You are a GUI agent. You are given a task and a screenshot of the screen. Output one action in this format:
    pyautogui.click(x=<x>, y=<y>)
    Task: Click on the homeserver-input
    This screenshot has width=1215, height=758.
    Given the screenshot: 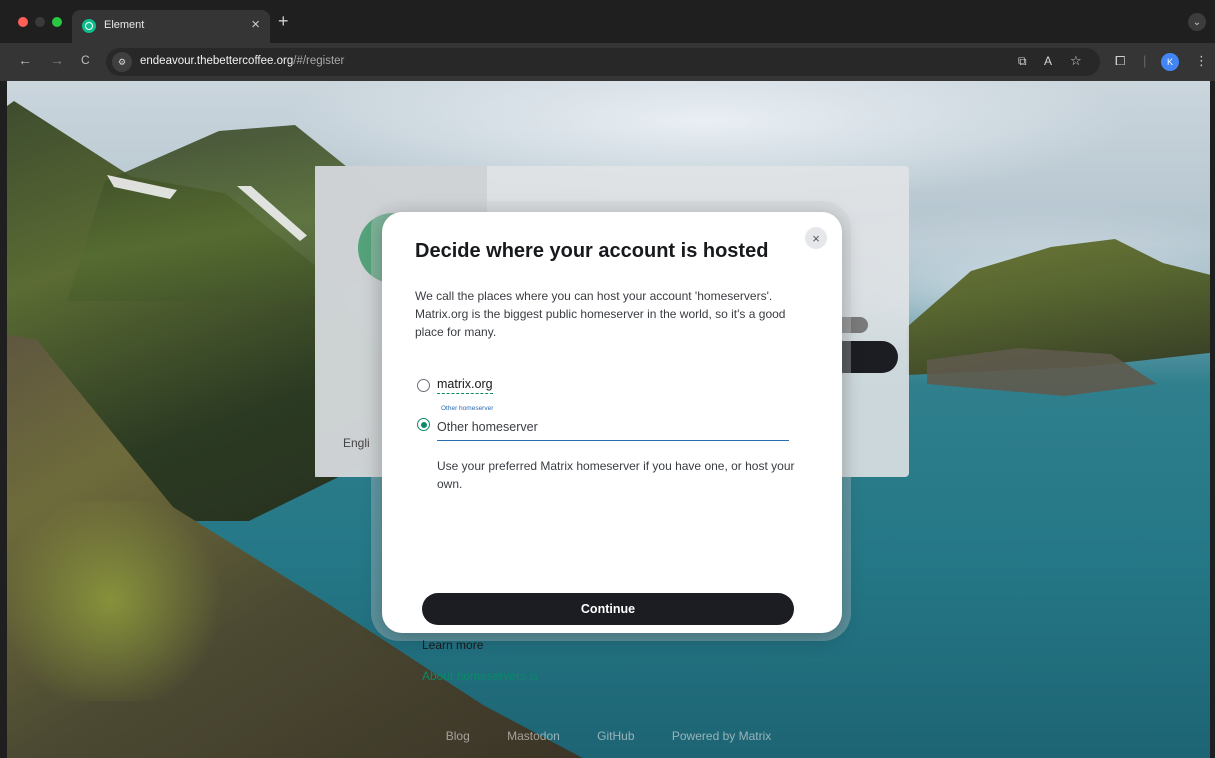 What is the action you would take?
    pyautogui.click(x=613, y=427)
    